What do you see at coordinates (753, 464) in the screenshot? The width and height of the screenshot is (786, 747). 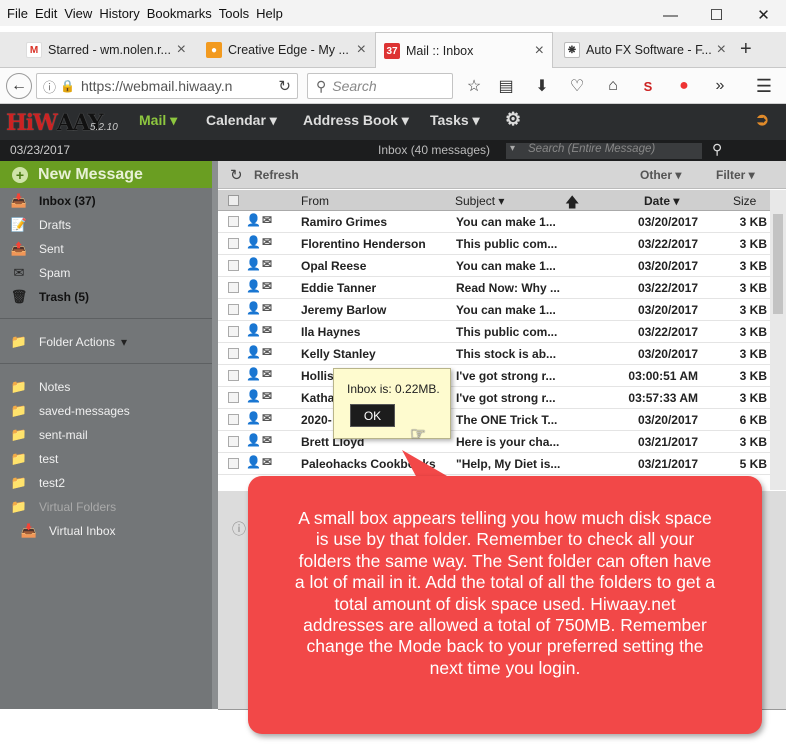 I see `message-size: 5 KB` at bounding box center [753, 464].